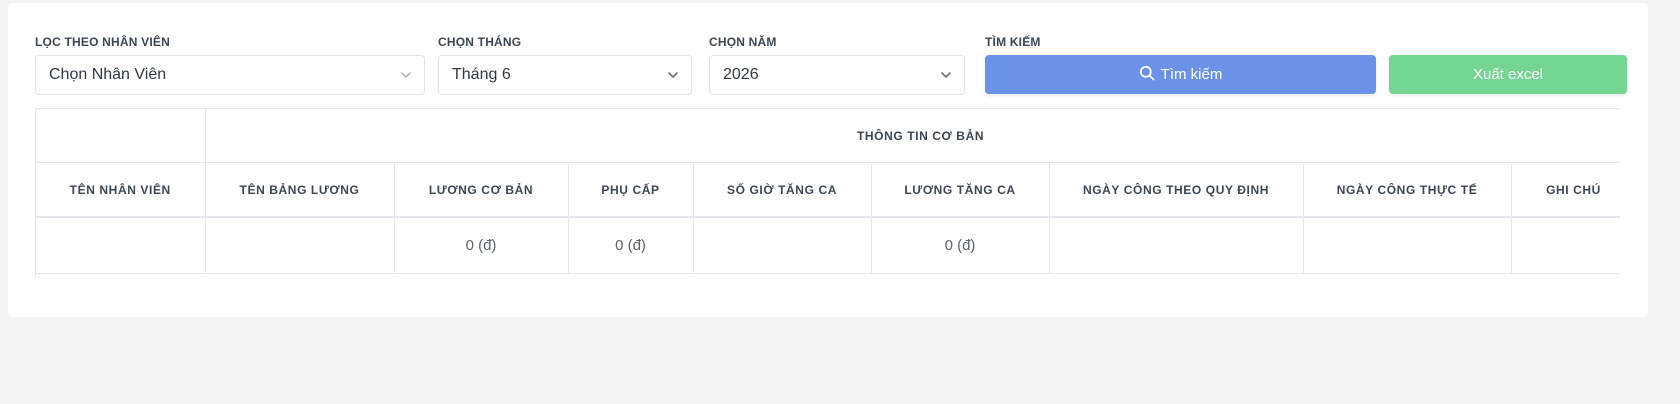  I want to click on cell-actual-workdays, so click(1407, 245).